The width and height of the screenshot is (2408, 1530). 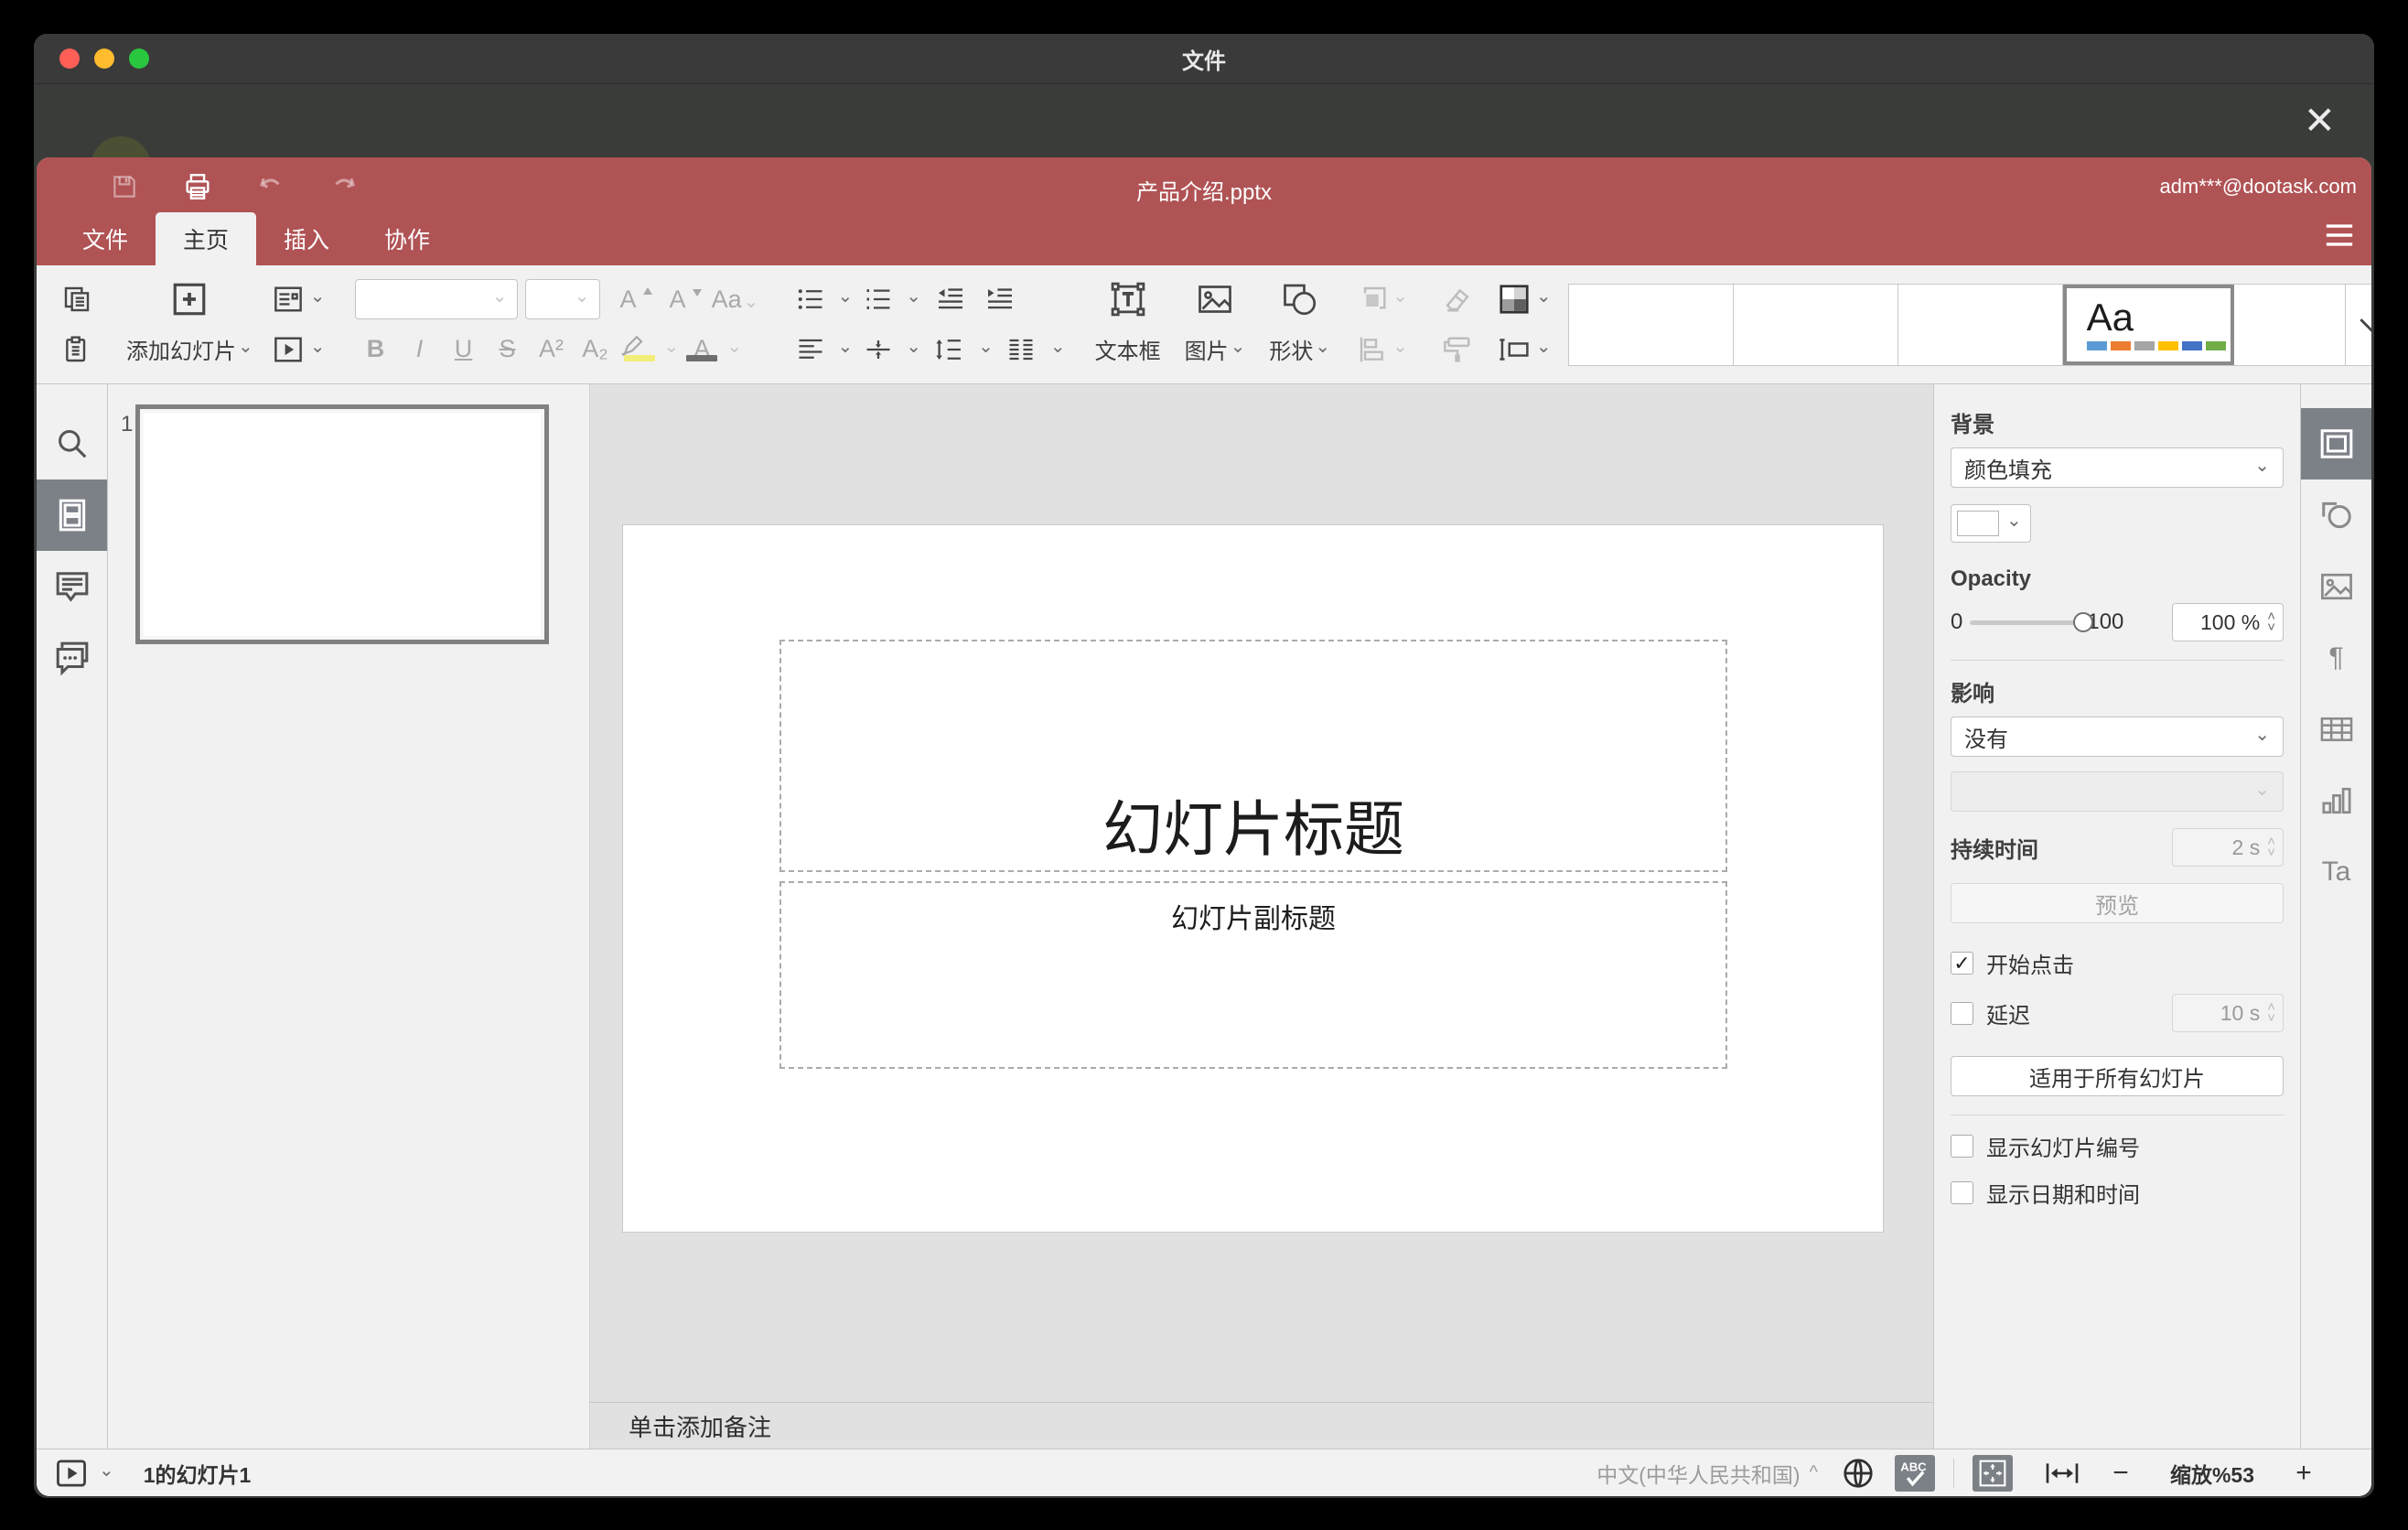 I want to click on start-slideshow-status-icon, so click(x=71, y=1473).